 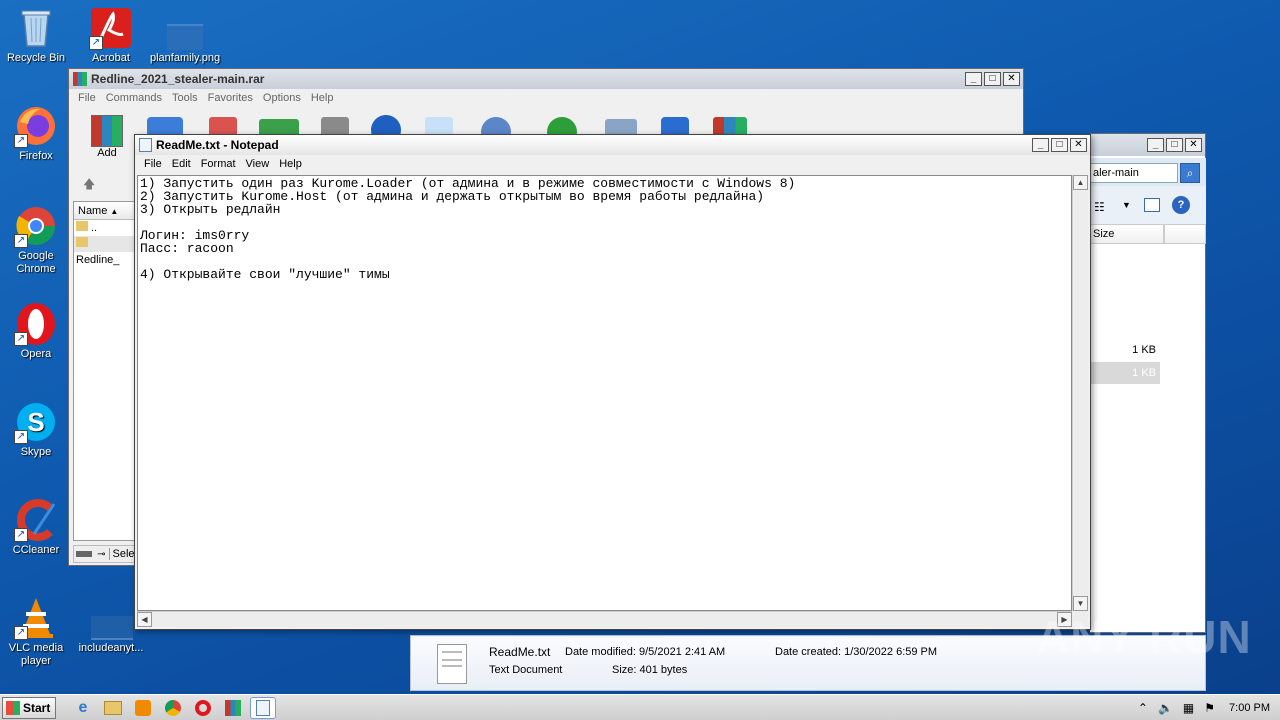 I want to click on media-player-icon, so click(x=143, y=707).